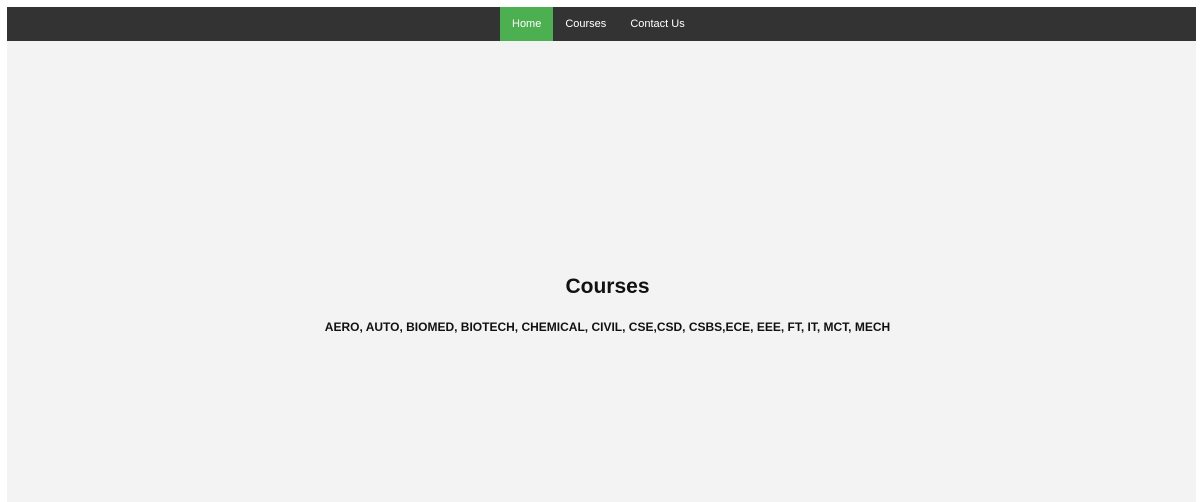  I want to click on nav-item-courses-label: Courses, so click(585, 24).